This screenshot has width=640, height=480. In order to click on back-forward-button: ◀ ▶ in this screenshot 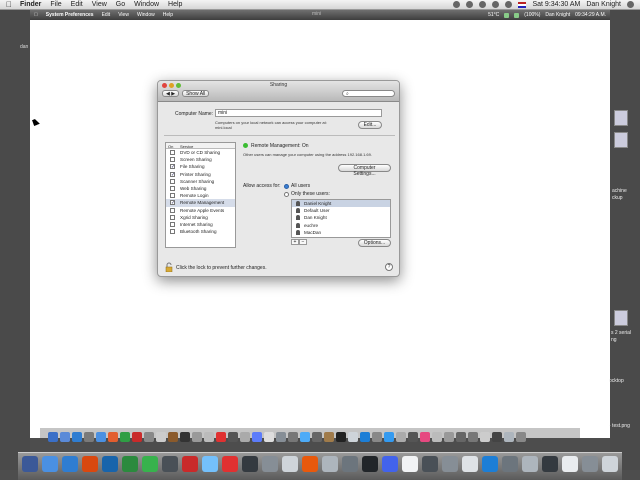, I will do `click(171, 93)`.